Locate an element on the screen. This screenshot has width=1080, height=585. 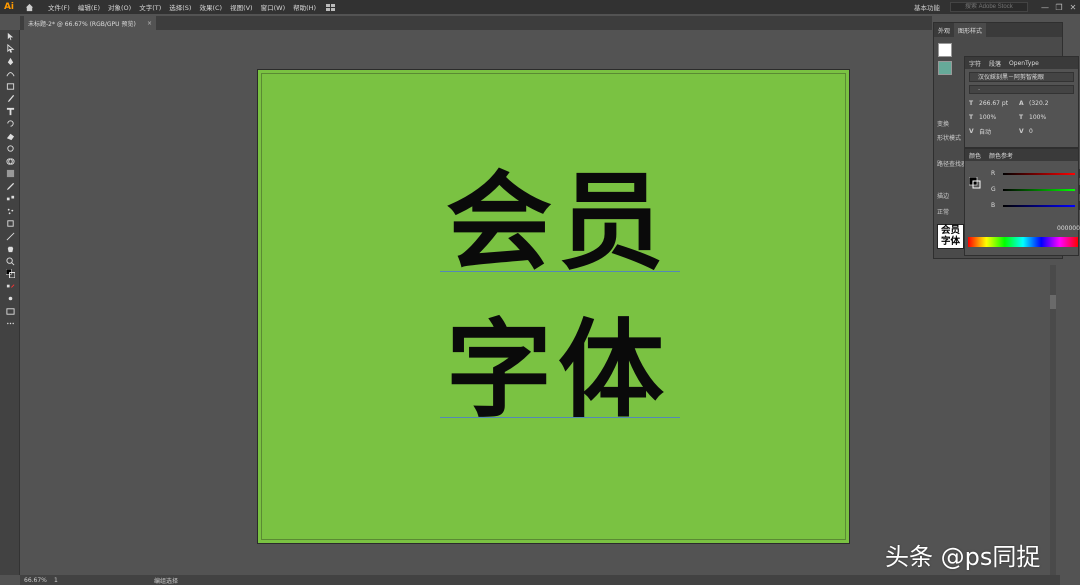
pen-tool-icon is located at coordinates (10, 61).